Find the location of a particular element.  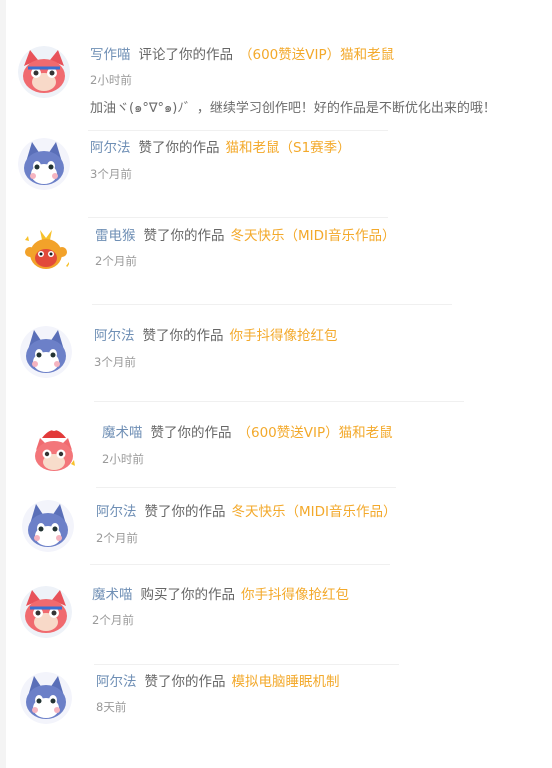

comment-text: 加油ヾ(๑°∇°๑)ﾉ゛，继续学习创作吧！好的作品是不断优化出来的哦！ is located at coordinates (293, 108).